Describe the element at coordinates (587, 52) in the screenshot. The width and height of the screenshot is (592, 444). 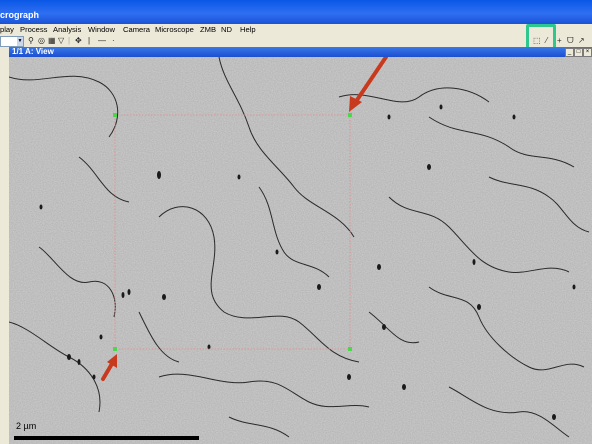
I see `close-button: ×` at that location.